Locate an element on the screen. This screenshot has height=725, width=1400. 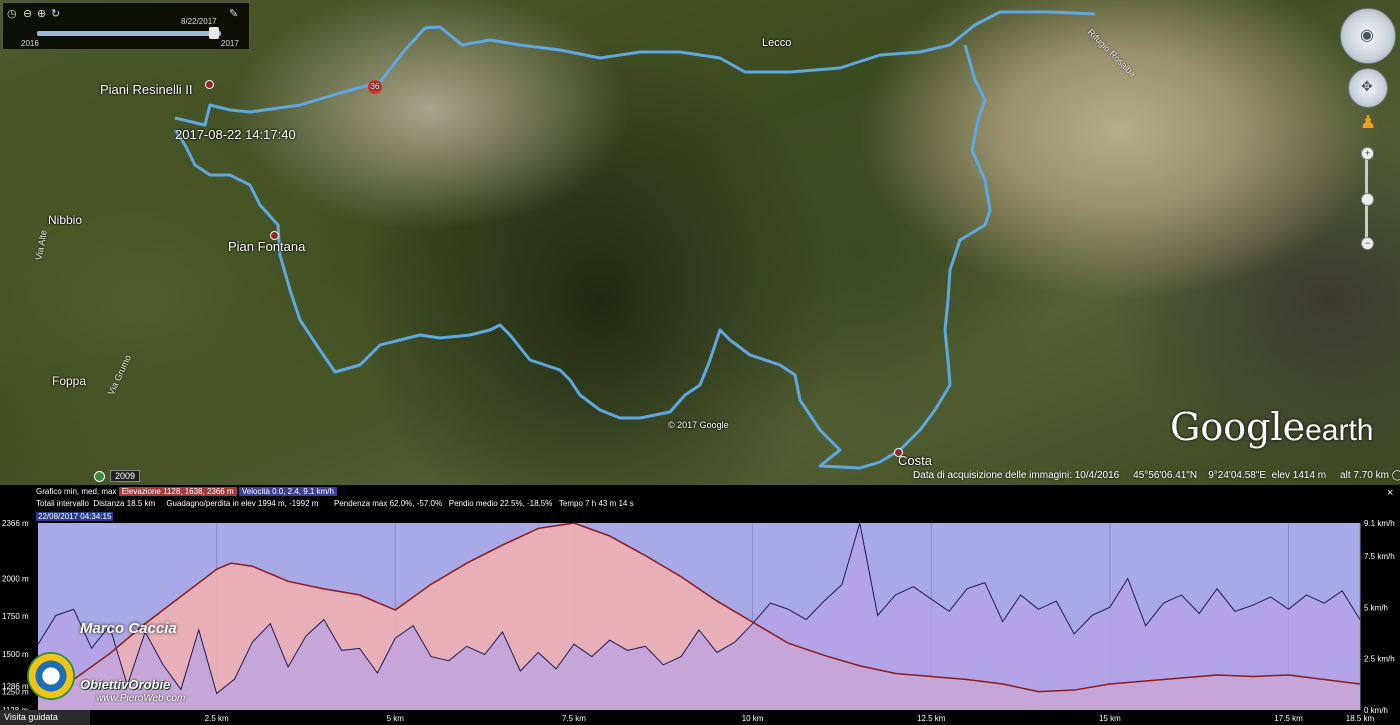
x-tick-label: 7.5 km is located at coordinates (574, 718).